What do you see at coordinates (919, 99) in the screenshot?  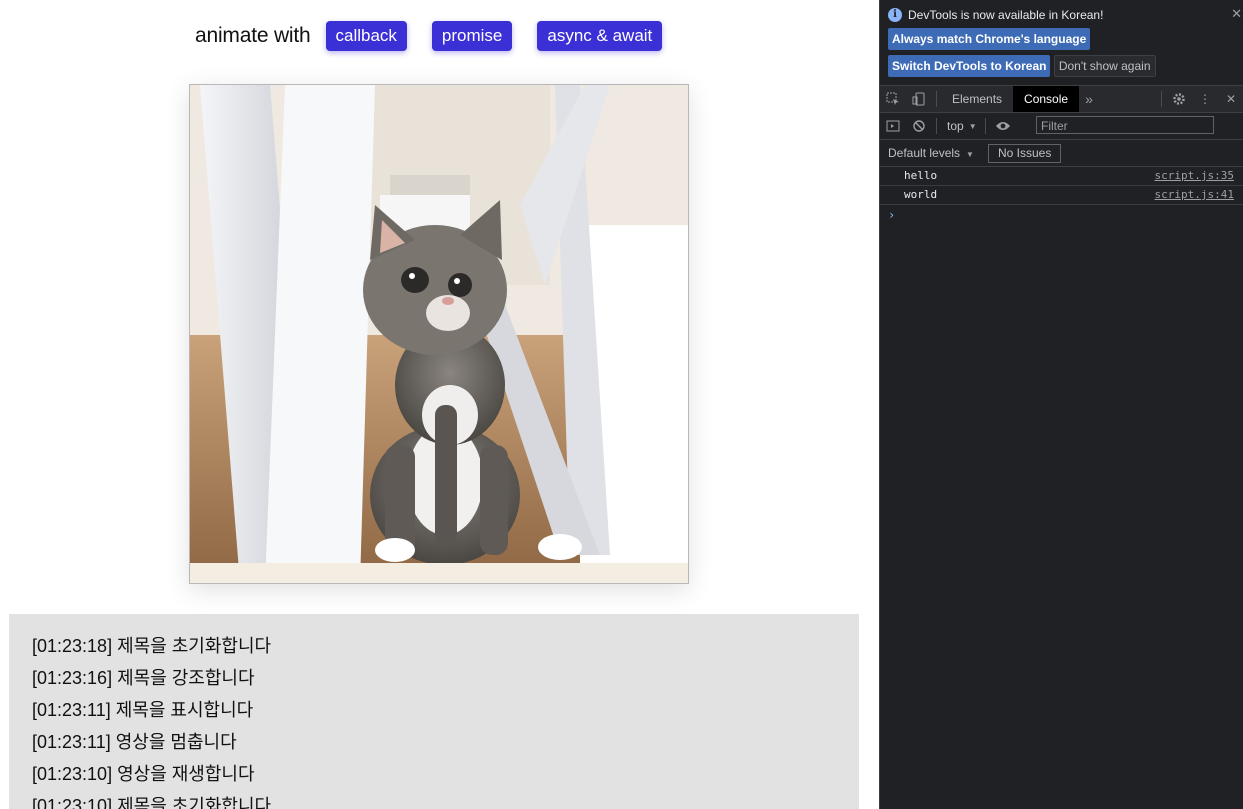 I see `device-toggle-icon` at bounding box center [919, 99].